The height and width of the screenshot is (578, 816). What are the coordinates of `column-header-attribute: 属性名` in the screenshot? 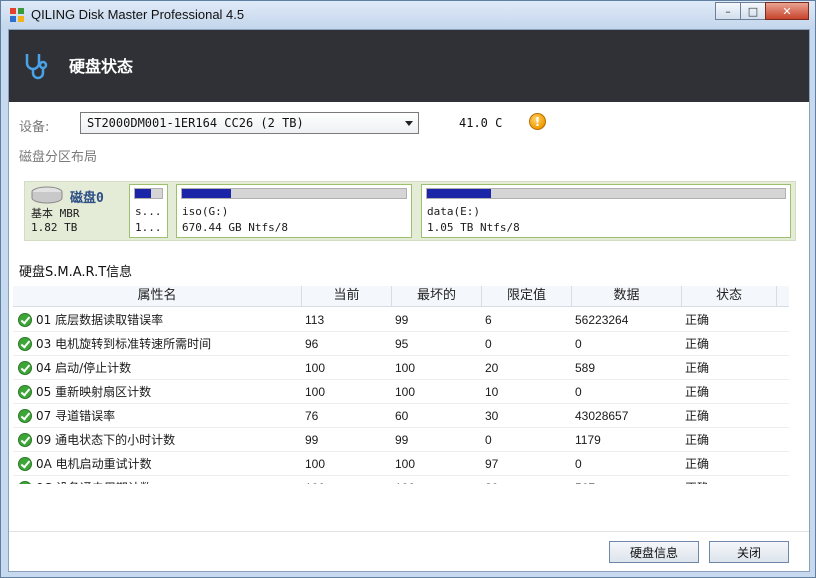 It's located at (157, 296).